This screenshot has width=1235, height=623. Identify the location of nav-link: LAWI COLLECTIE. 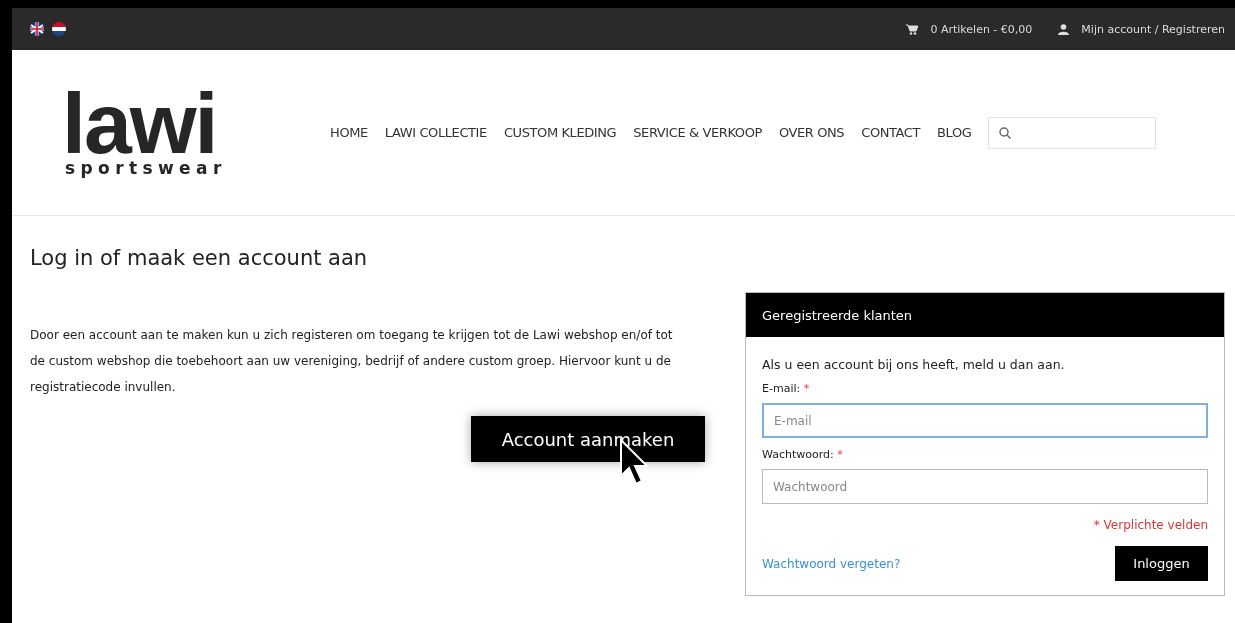
(435, 132).